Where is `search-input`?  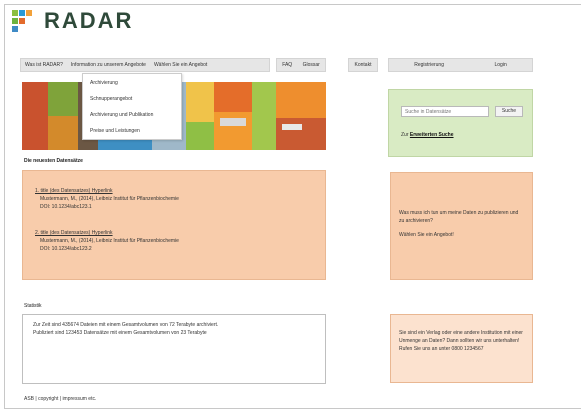 search-input is located at coordinates (445, 111).